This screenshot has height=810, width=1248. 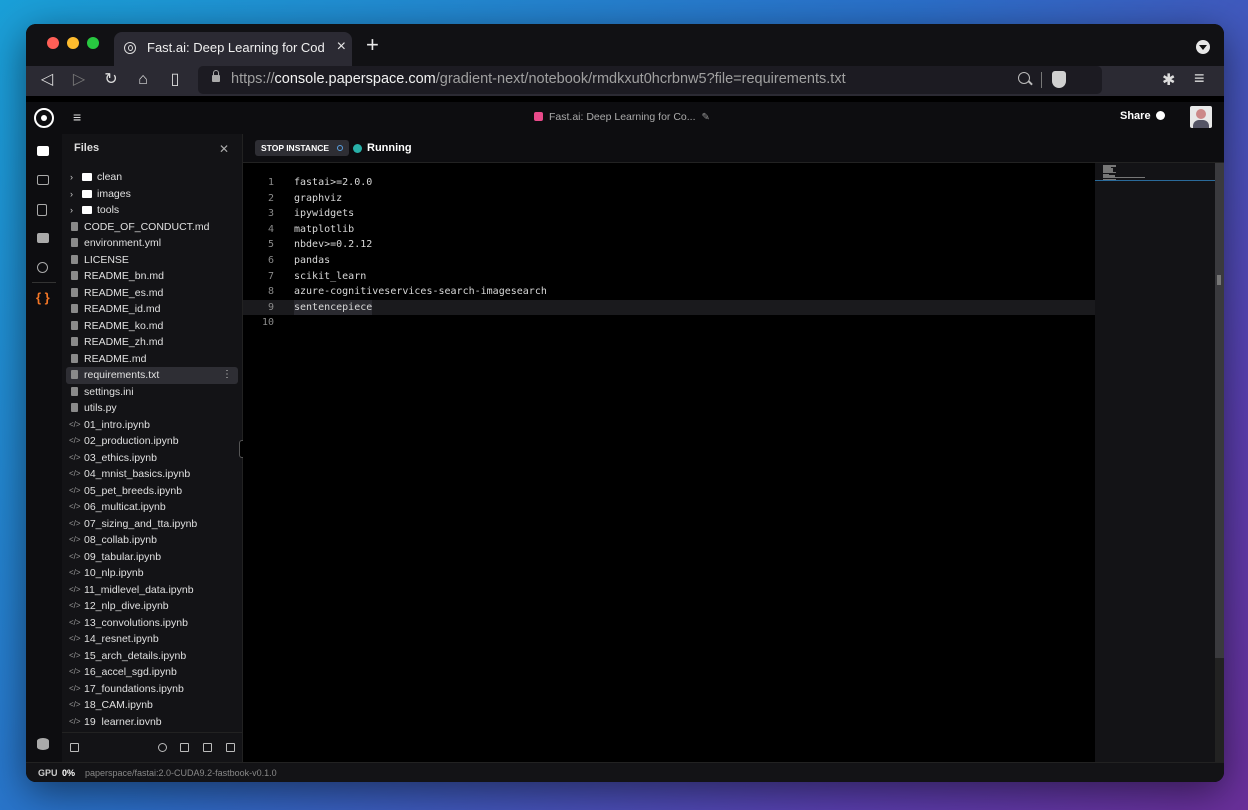 I want to click on machine-icon, so click(x=43, y=180).